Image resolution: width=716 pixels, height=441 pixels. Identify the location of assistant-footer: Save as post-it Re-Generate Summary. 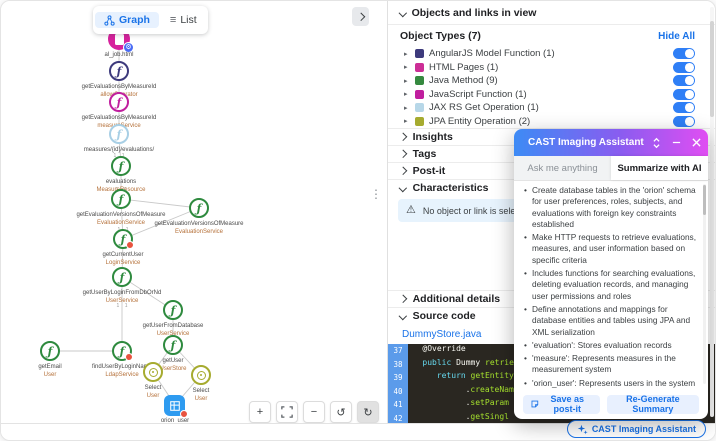
(611, 404).